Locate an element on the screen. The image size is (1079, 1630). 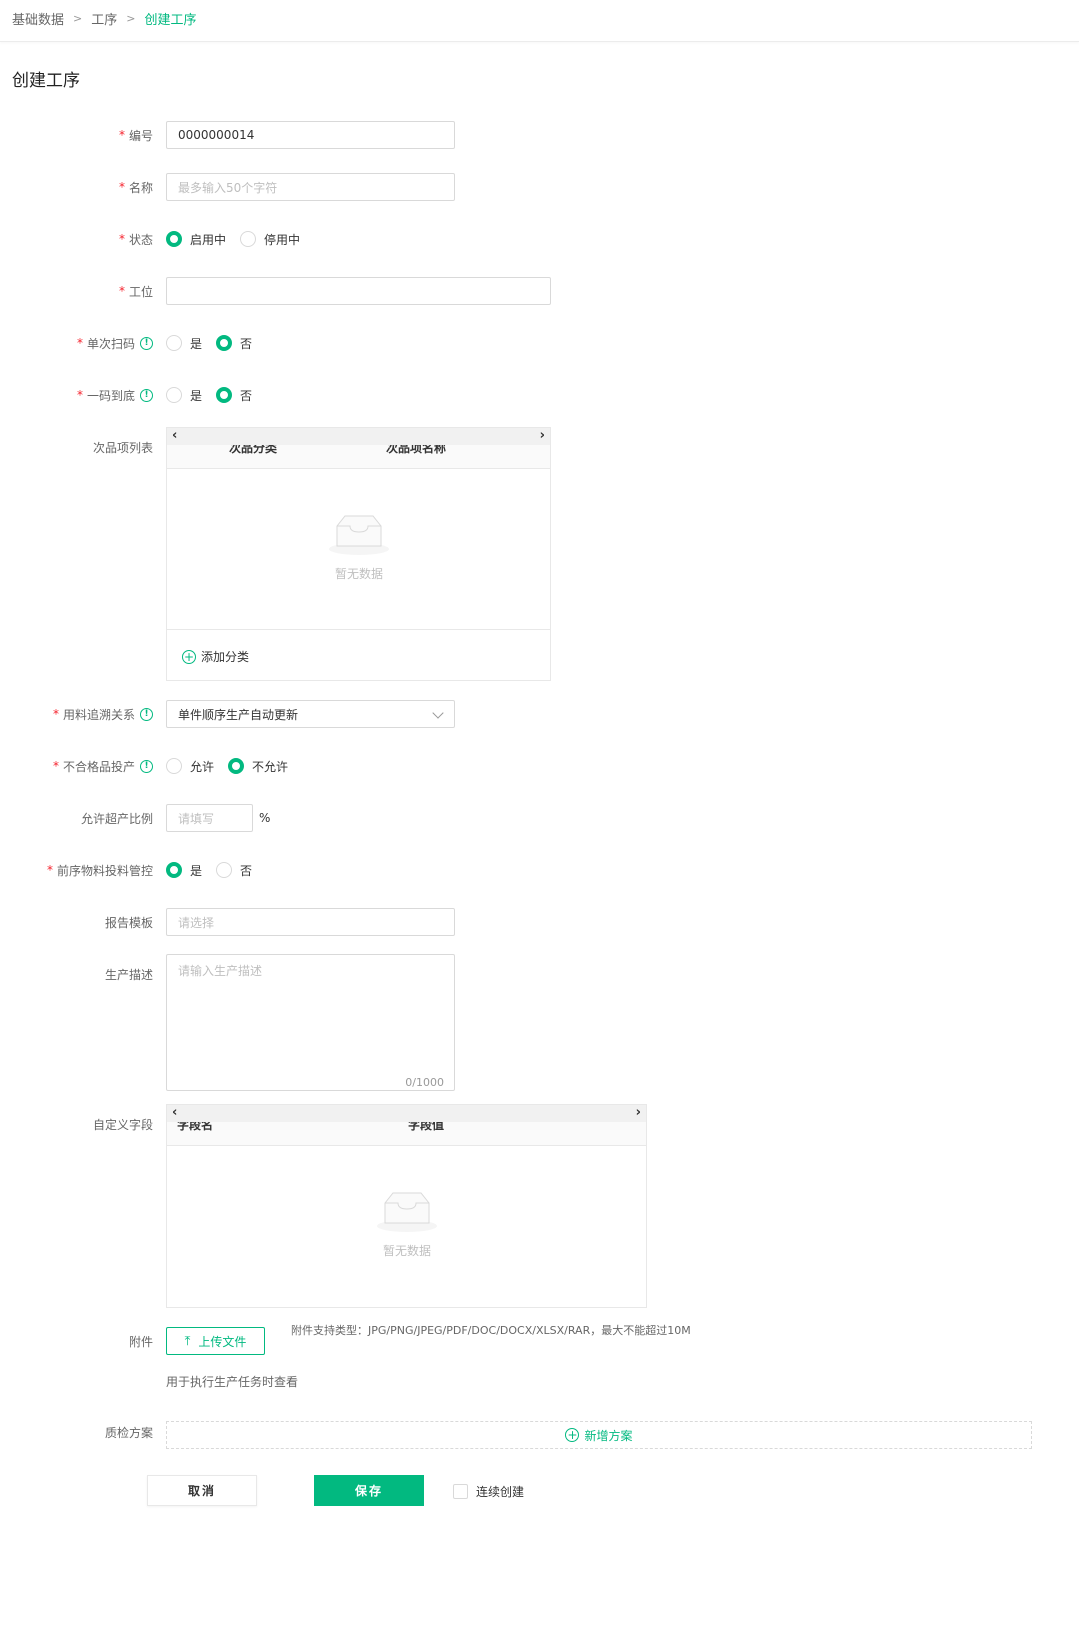
single-scan-label: * 单次扫码! is located at coordinates (115, 343).